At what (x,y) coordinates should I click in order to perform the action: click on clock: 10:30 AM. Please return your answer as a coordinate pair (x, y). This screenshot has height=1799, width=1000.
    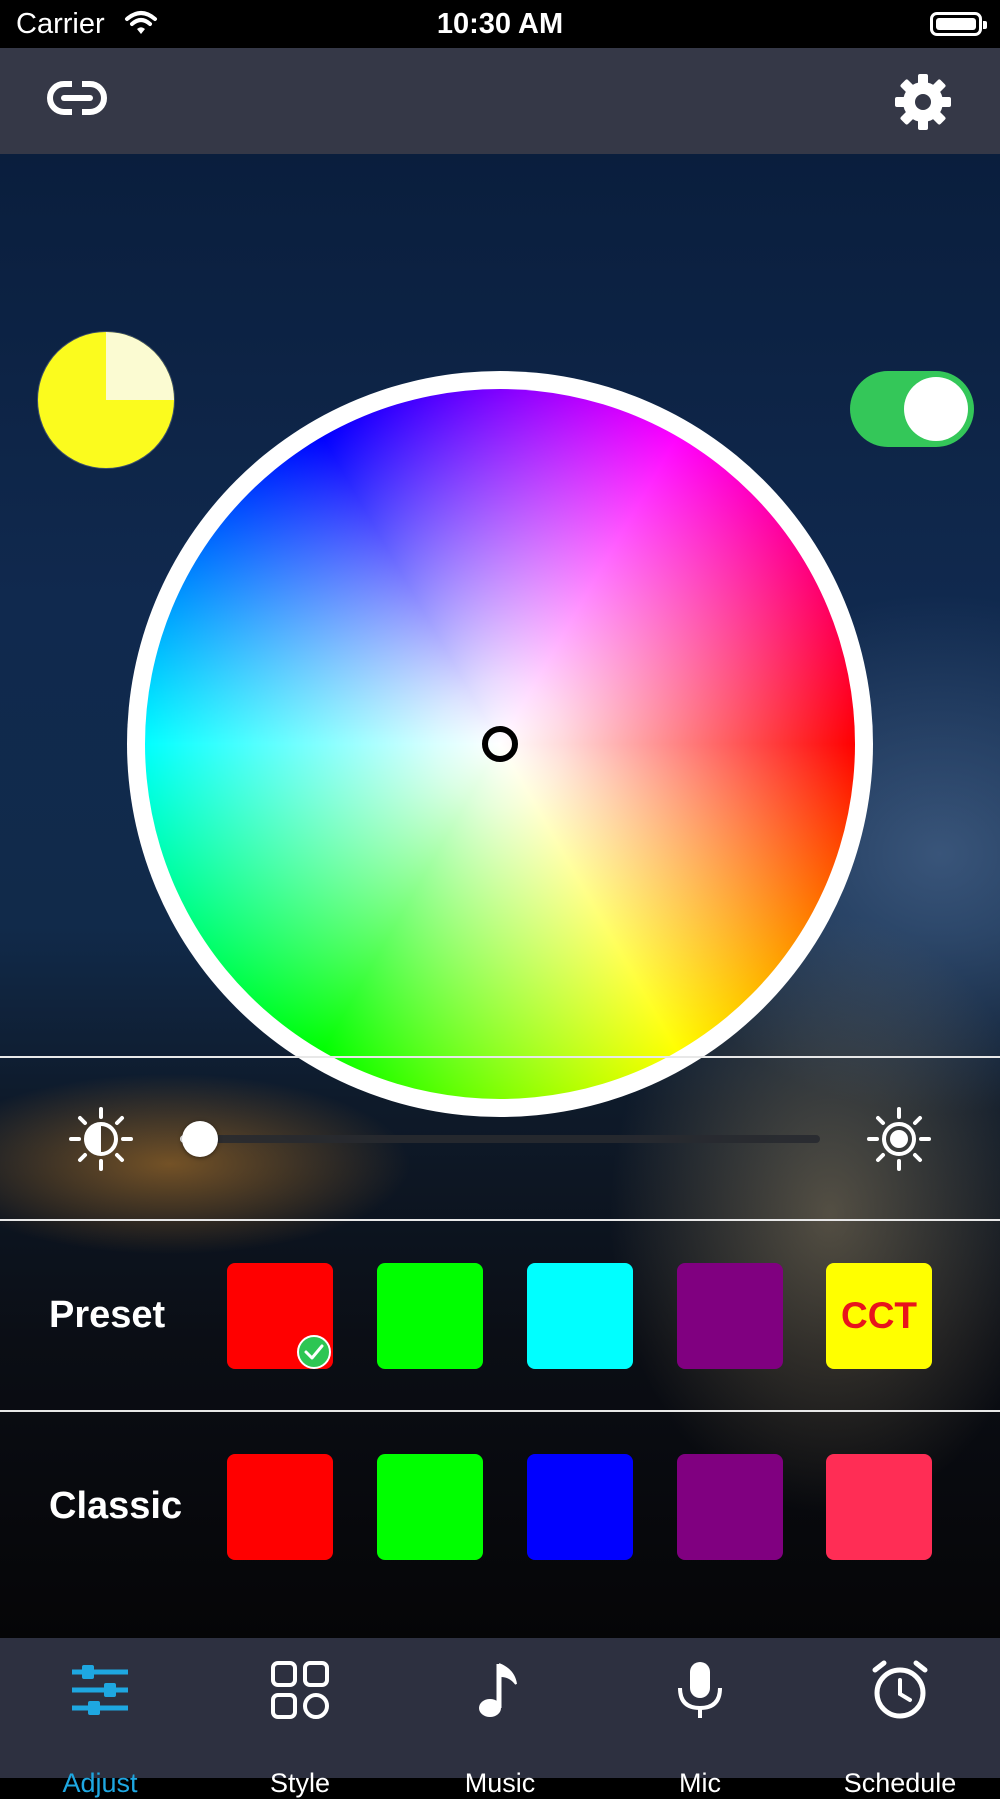
    Looking at the image, I should click on (500, 24).